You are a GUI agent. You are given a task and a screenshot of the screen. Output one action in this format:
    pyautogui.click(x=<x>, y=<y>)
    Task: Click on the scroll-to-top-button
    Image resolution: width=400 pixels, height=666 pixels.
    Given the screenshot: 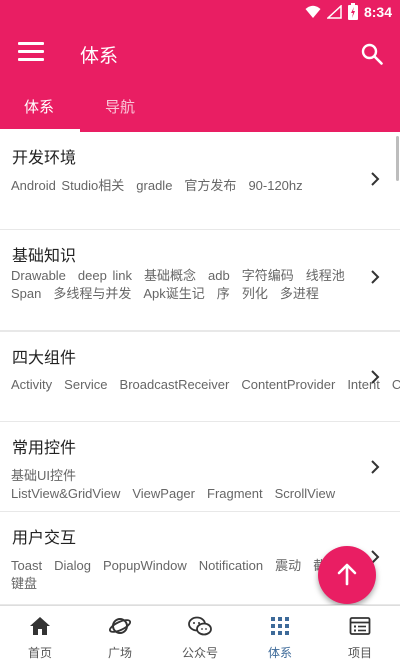 What is the action you would take?
    pyautogui.click(x=347, y=575)
    